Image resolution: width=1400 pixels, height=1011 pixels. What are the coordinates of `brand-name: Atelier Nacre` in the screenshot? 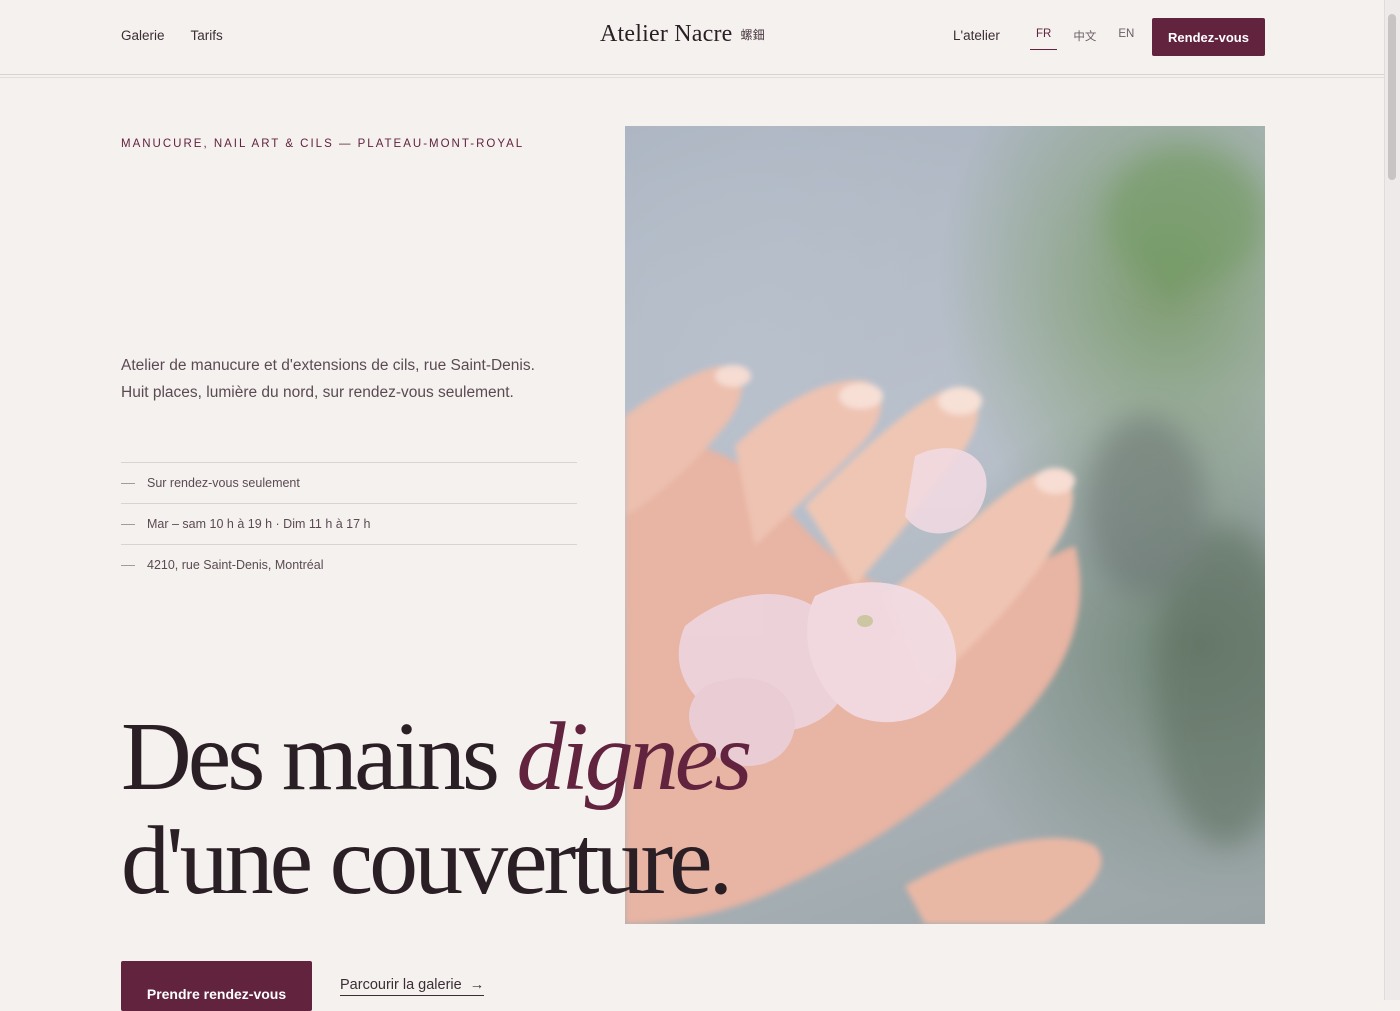 It's located at (666, 34).